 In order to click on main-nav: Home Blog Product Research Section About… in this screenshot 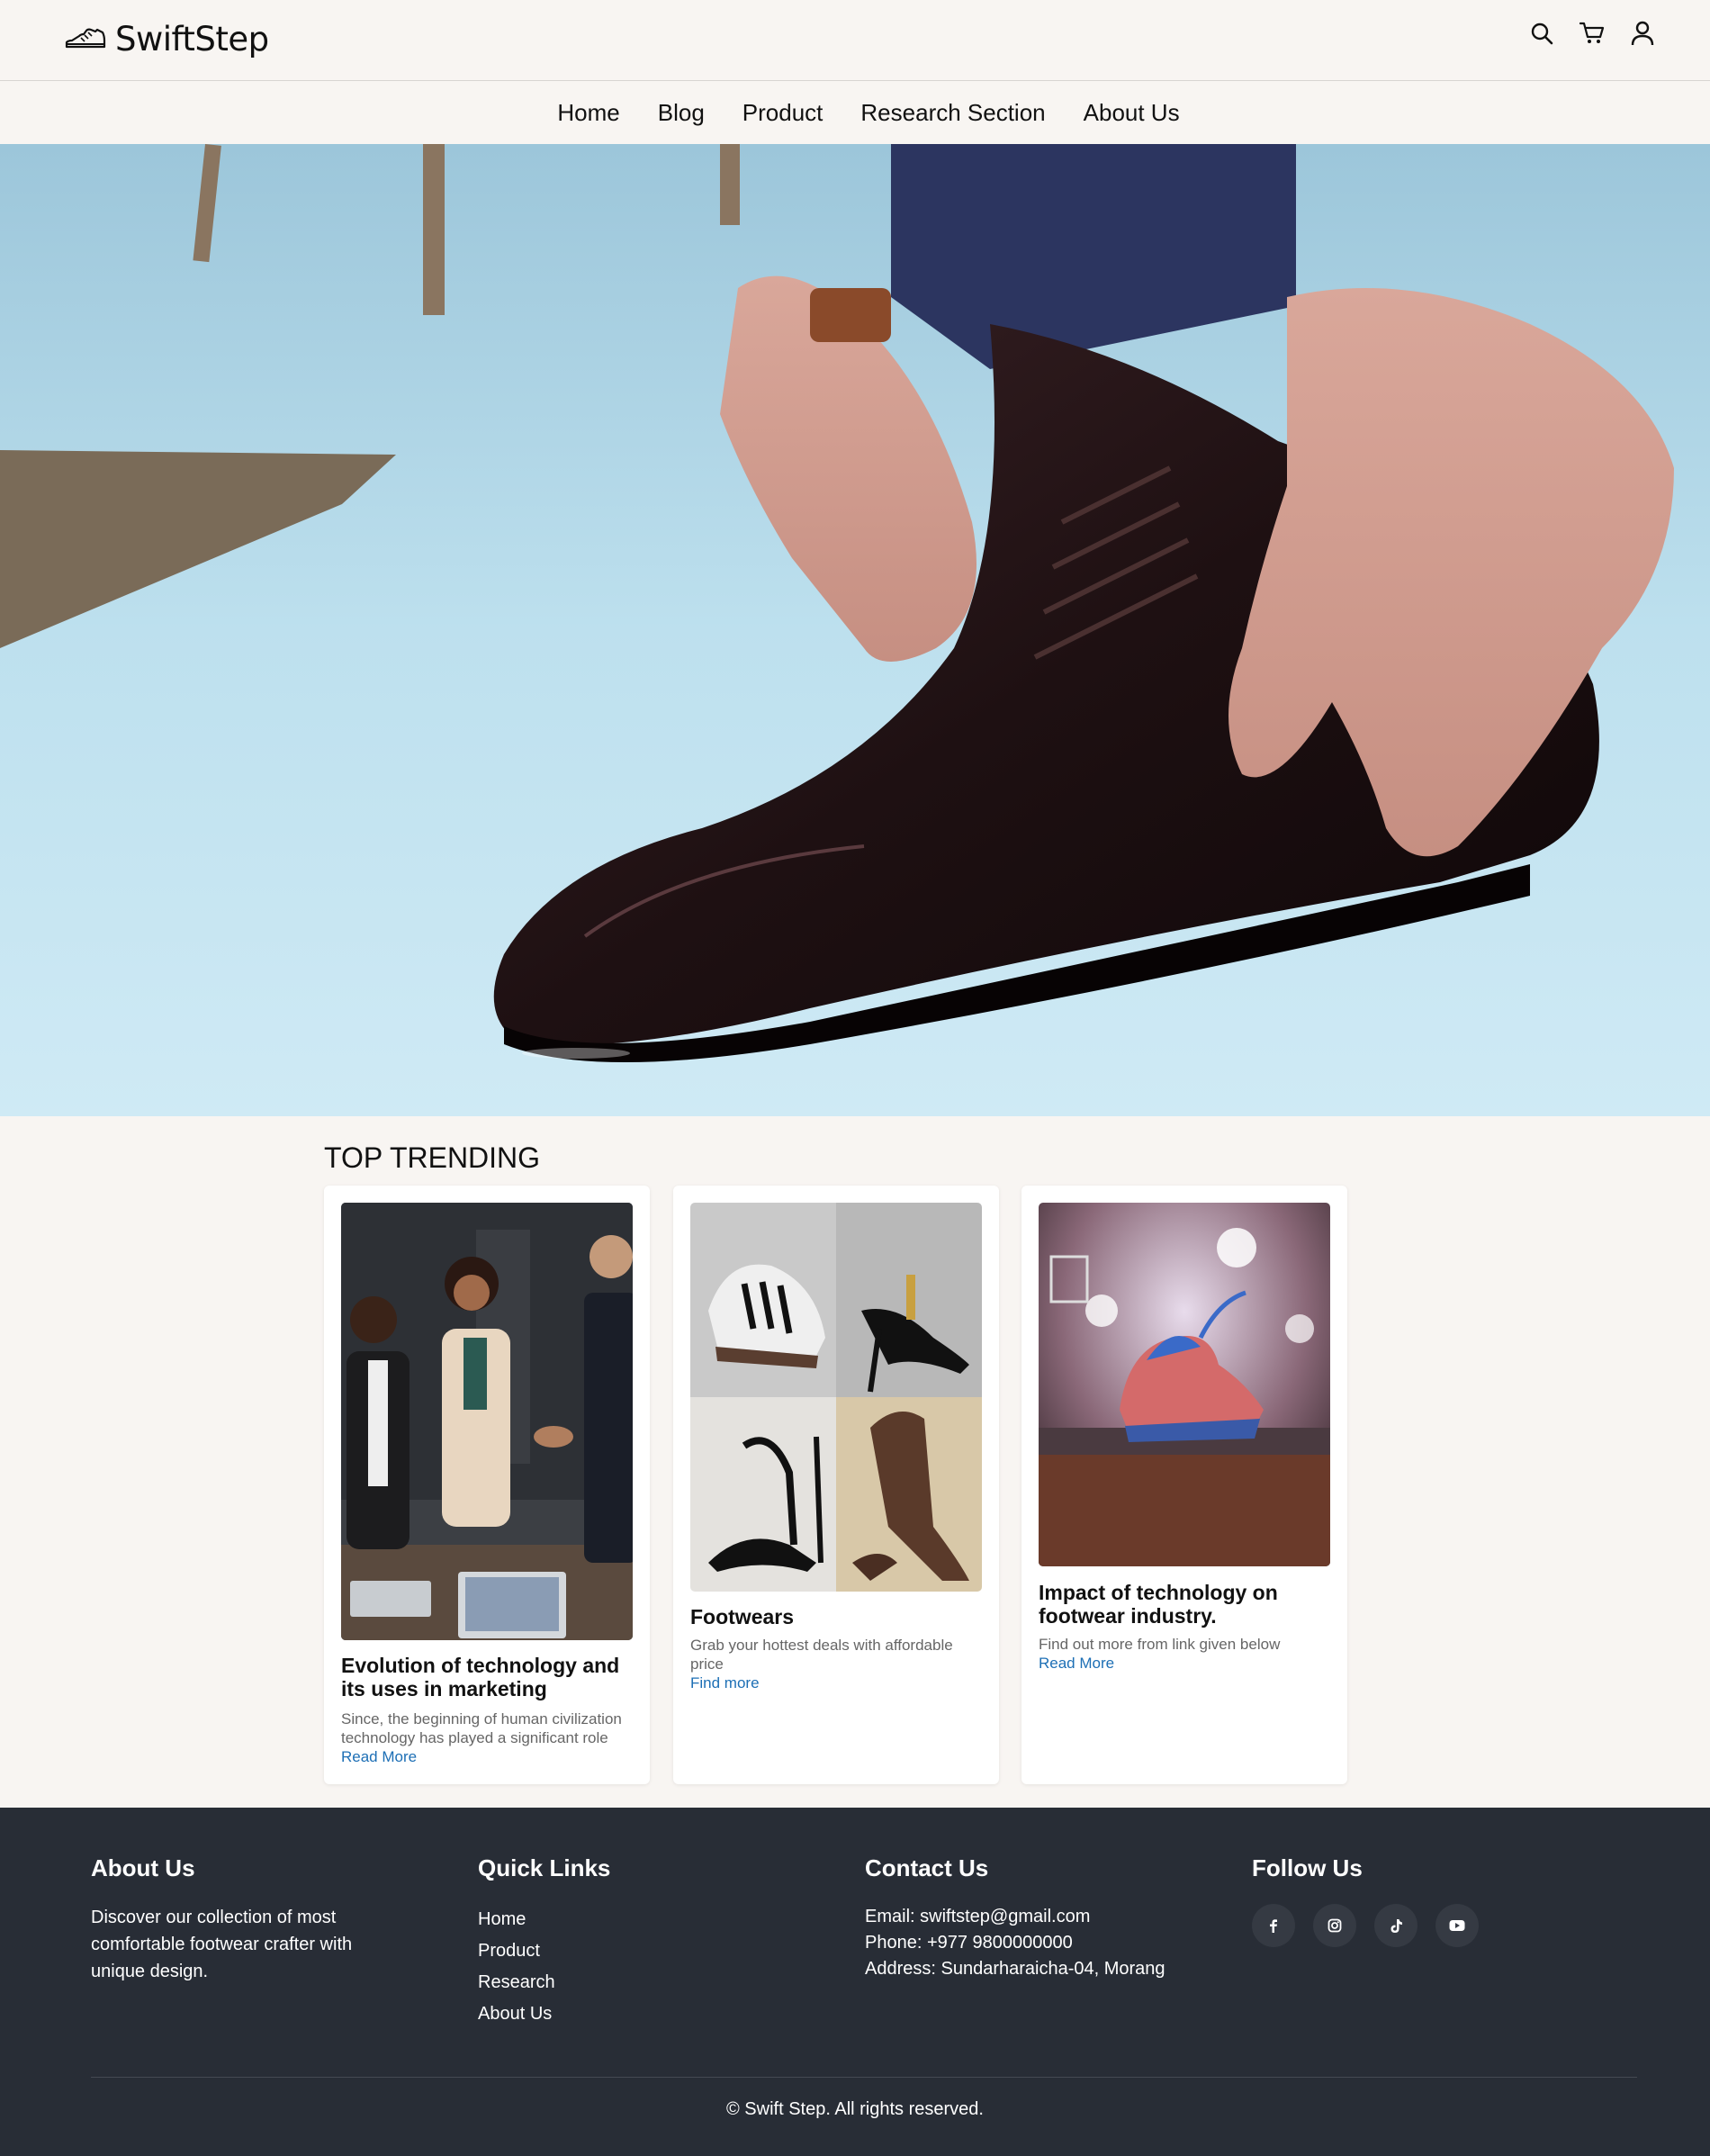, I will do `click(855, 113)`.